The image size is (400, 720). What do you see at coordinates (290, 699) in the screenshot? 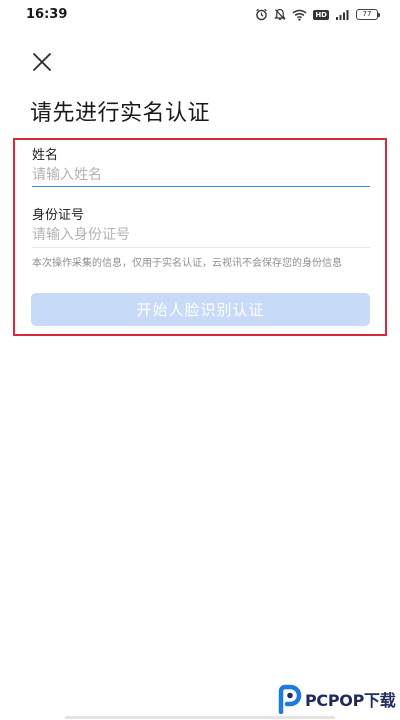
I see `pcpop-logo-icon` at bounding box center [290, 699].